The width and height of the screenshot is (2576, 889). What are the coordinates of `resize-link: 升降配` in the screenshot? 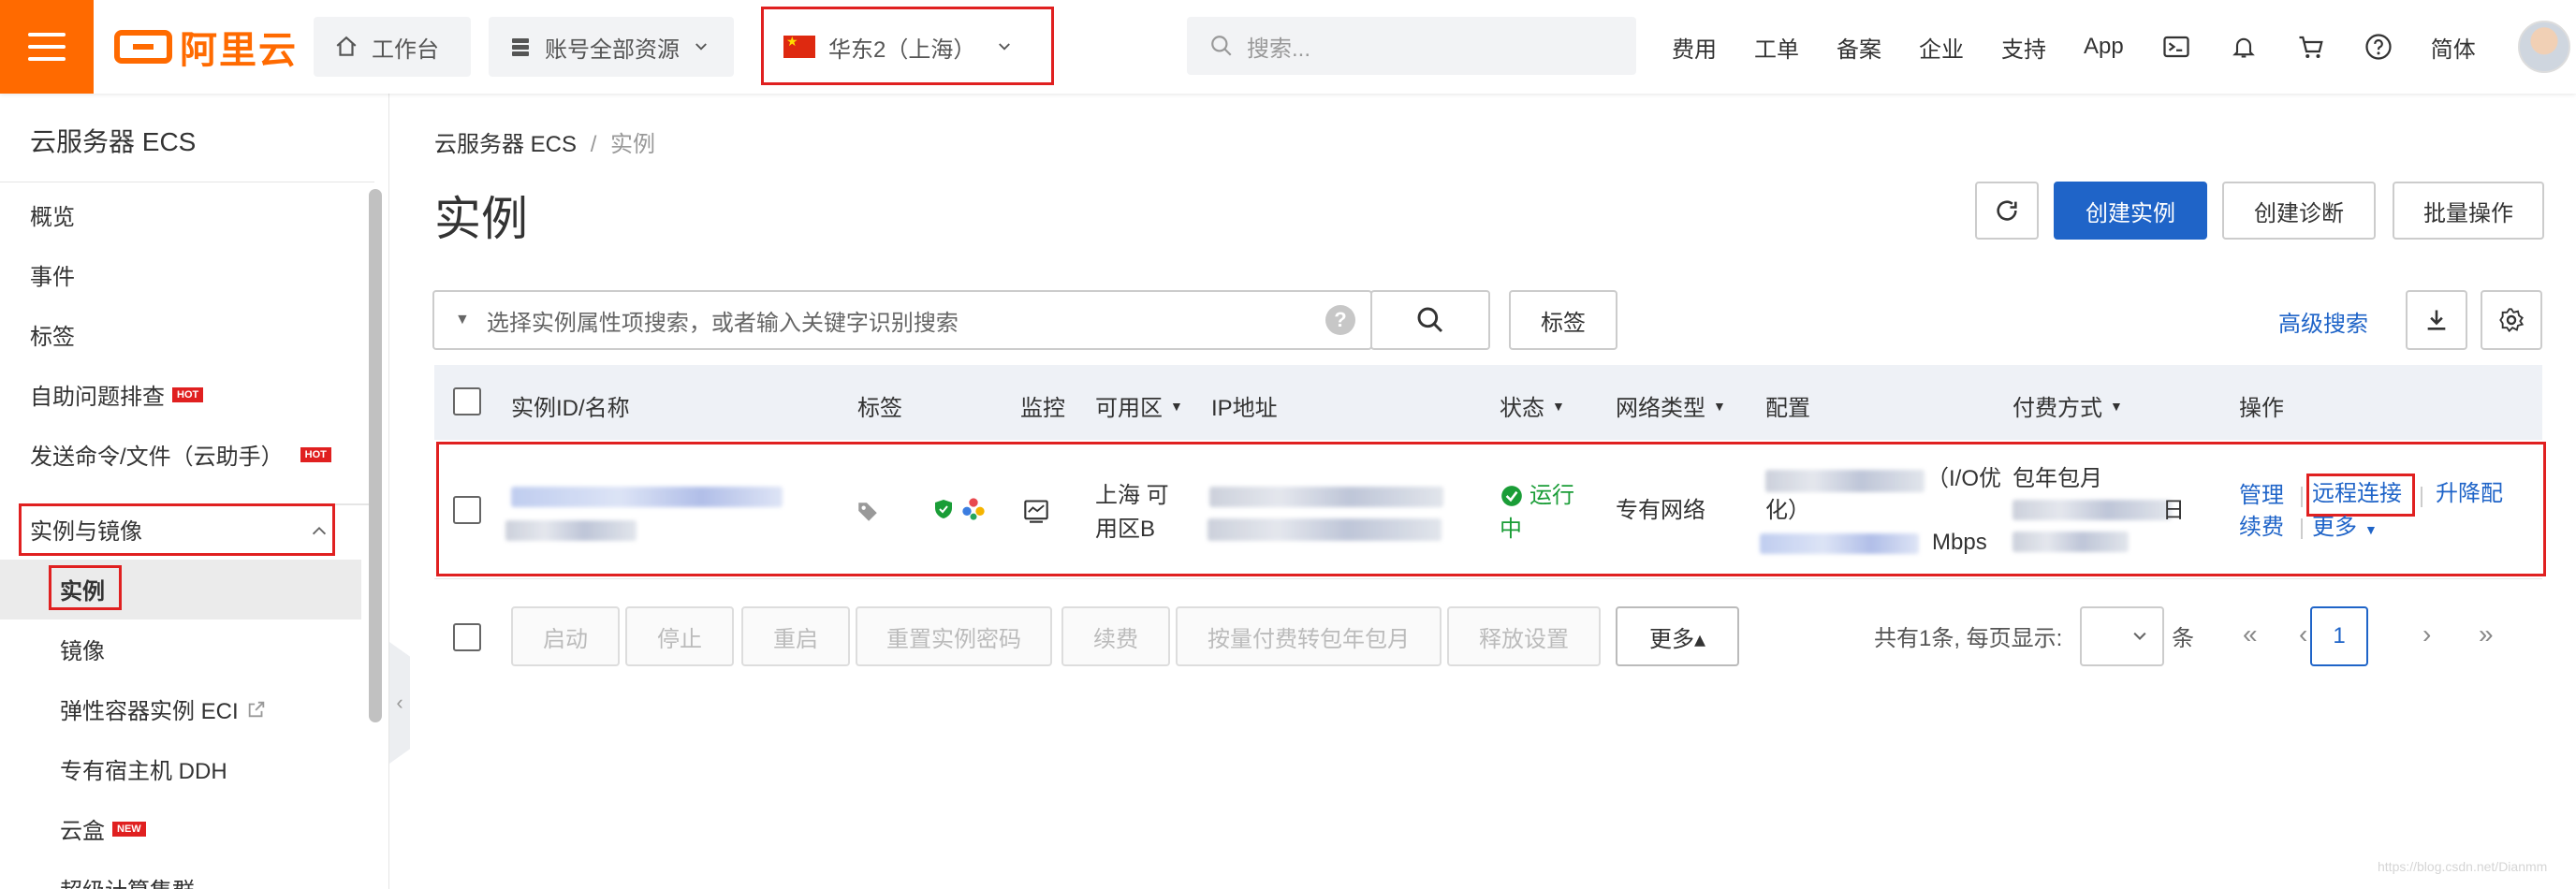 It's located at (2469, 494).